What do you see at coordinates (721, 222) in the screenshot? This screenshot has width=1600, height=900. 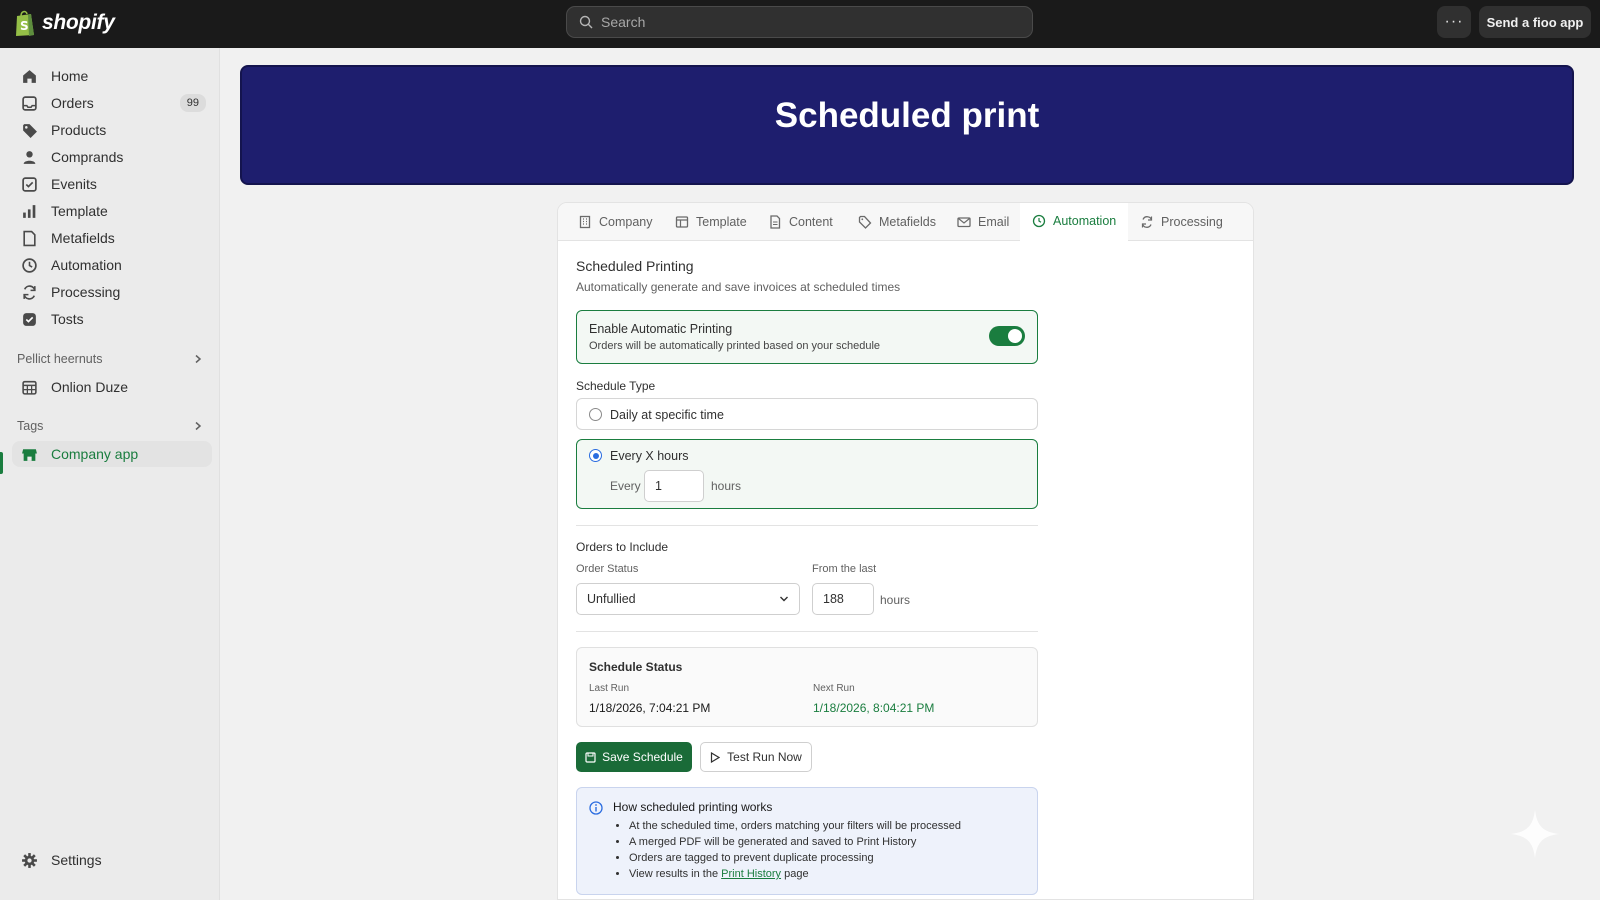 I see `tab-label: Template` at bounding box center [721, 222].